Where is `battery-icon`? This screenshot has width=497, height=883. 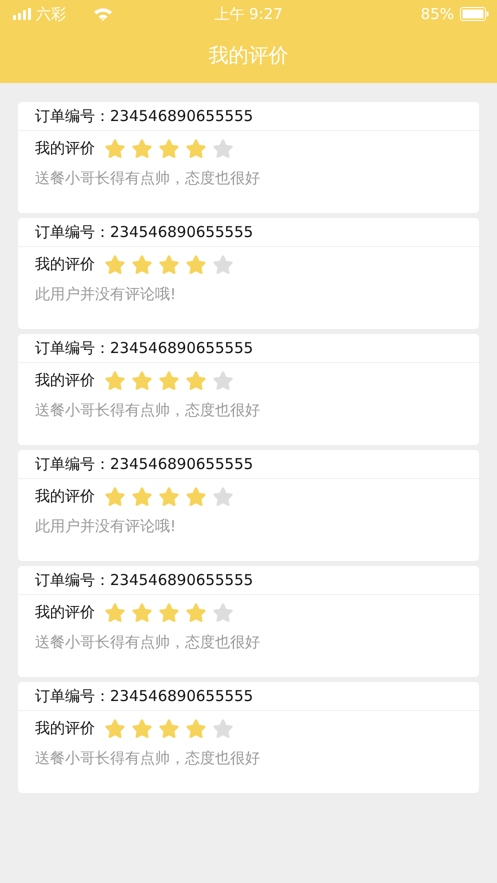 battery-icon is located at coordinates (474, 14).